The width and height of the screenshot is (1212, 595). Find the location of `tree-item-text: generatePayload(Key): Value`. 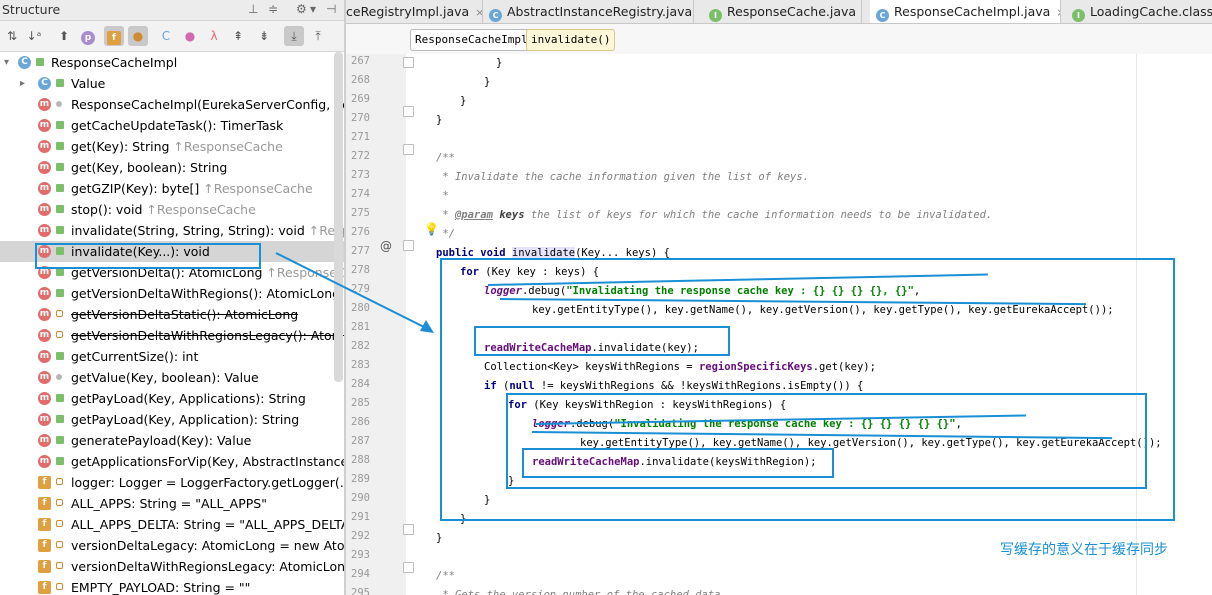

tree-item-text: generatePayload(Key): Value is located at coordinates (161, 440).